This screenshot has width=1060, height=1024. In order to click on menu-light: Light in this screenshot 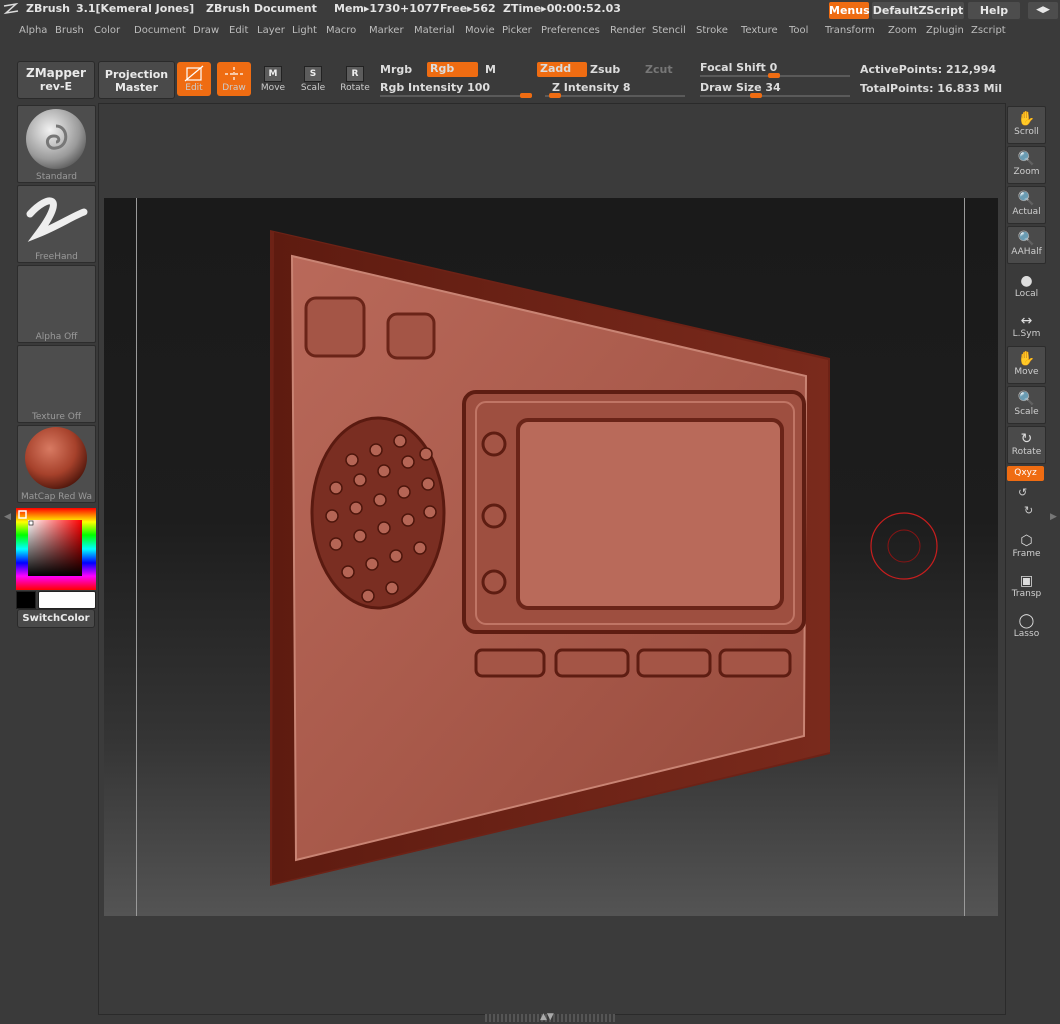, I will do `click(304, 30)`.